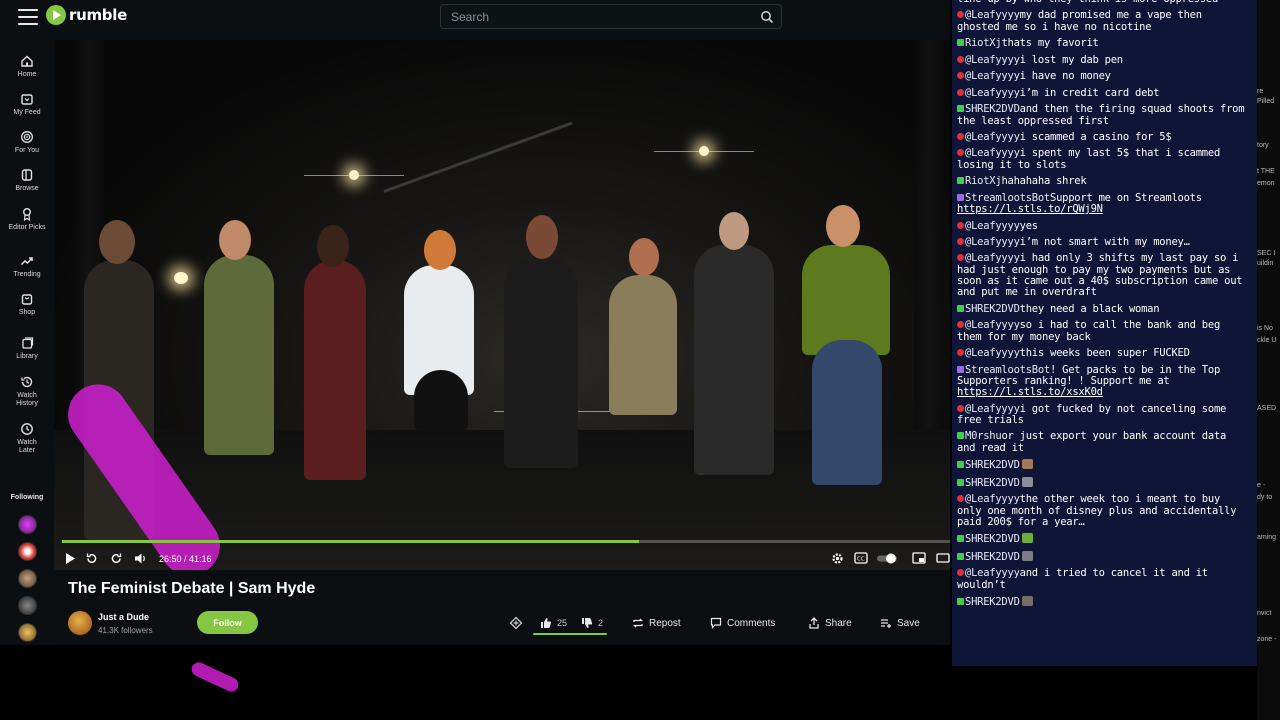 The image size is (1280, 720). Describe the element at coordinates (983, 436) in the screenshot. I see `chat-username: M0rshu` at that location.